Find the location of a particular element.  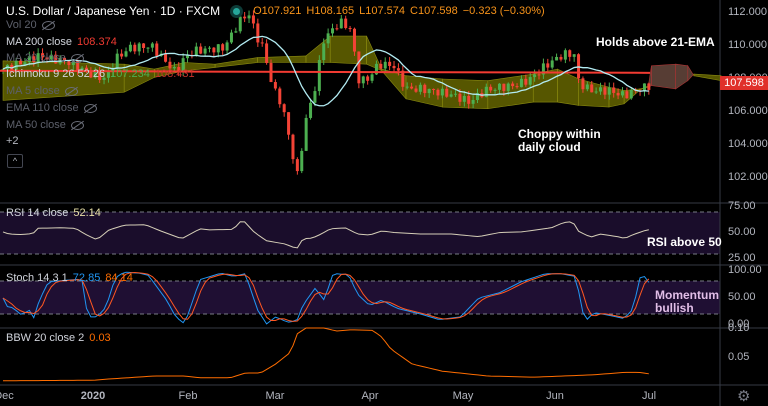

legend-ema110: EMA 110 close is located at coordinates (51, 108).